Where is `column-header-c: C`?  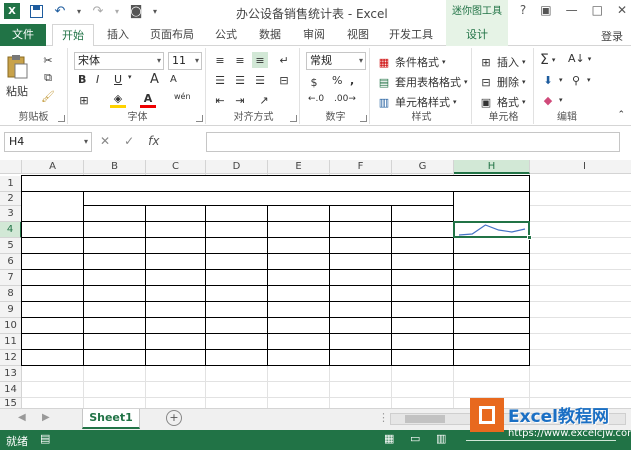
column-header-c: C is located at coordinates (176, 167).